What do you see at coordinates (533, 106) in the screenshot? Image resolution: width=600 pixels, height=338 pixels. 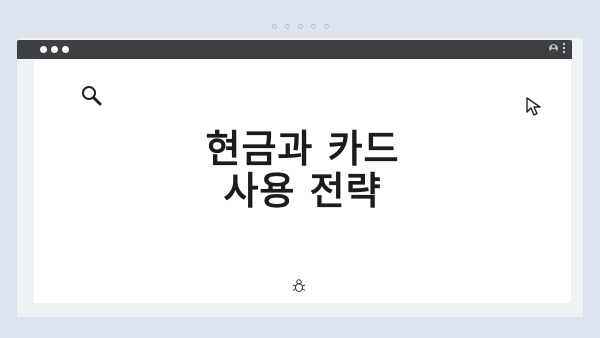 I see `cursor-arrow-icon` at bounding box center [533, 106].